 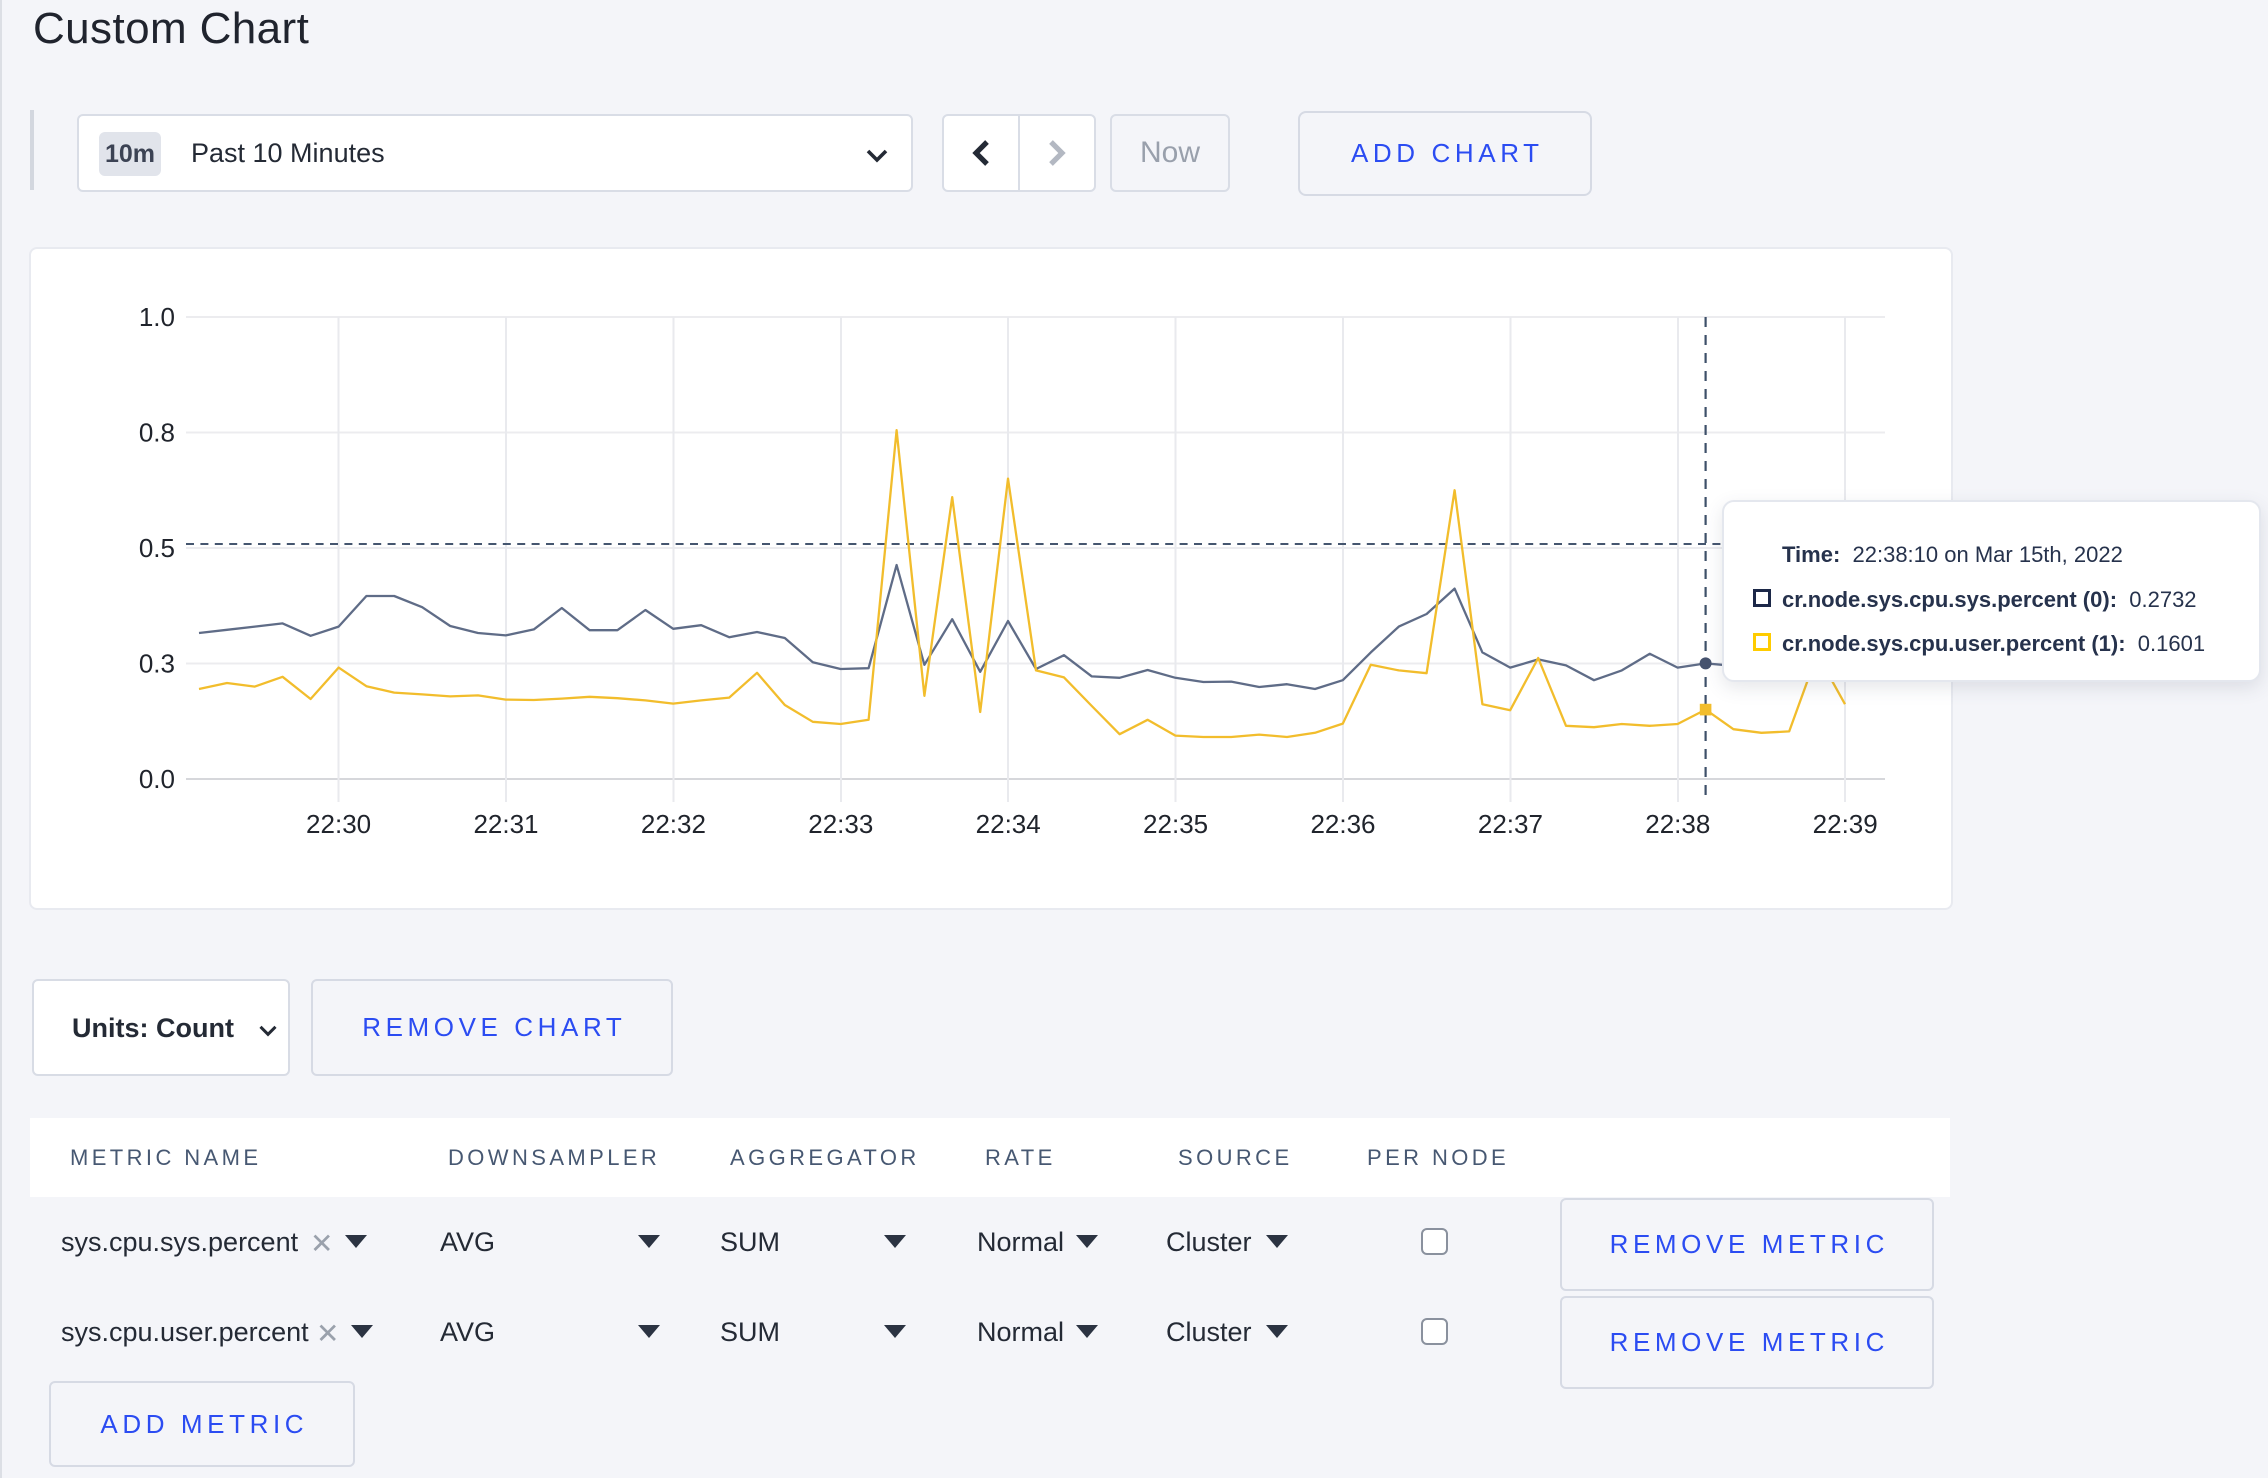 What do you see at coordinates (157, 664) in the screenshot?
I see `svg-text: 0.3` at bounding box center [157, 664].